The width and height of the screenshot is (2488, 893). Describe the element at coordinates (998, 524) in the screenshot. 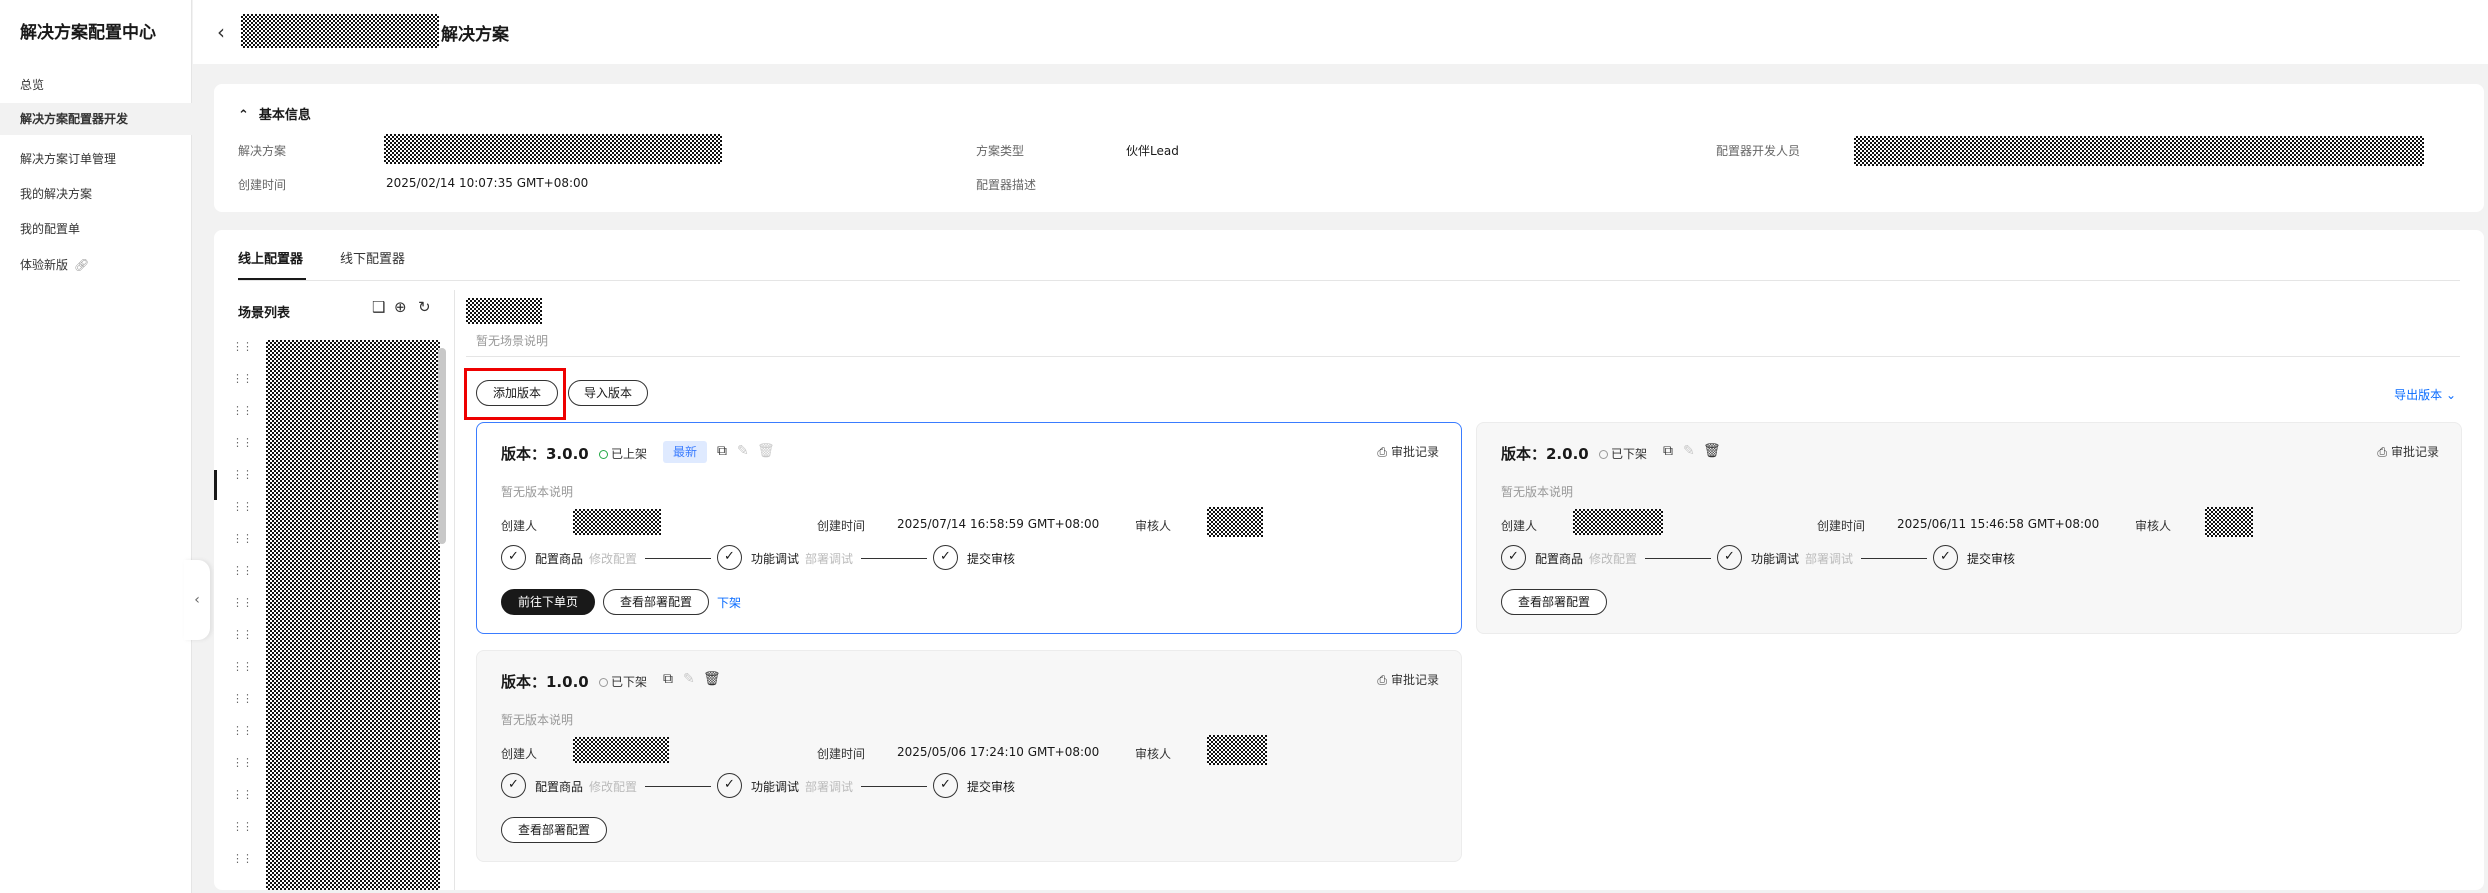

I see `created-time-value: 2025/07/14 16:58:59 GMT+08:00` at that location.